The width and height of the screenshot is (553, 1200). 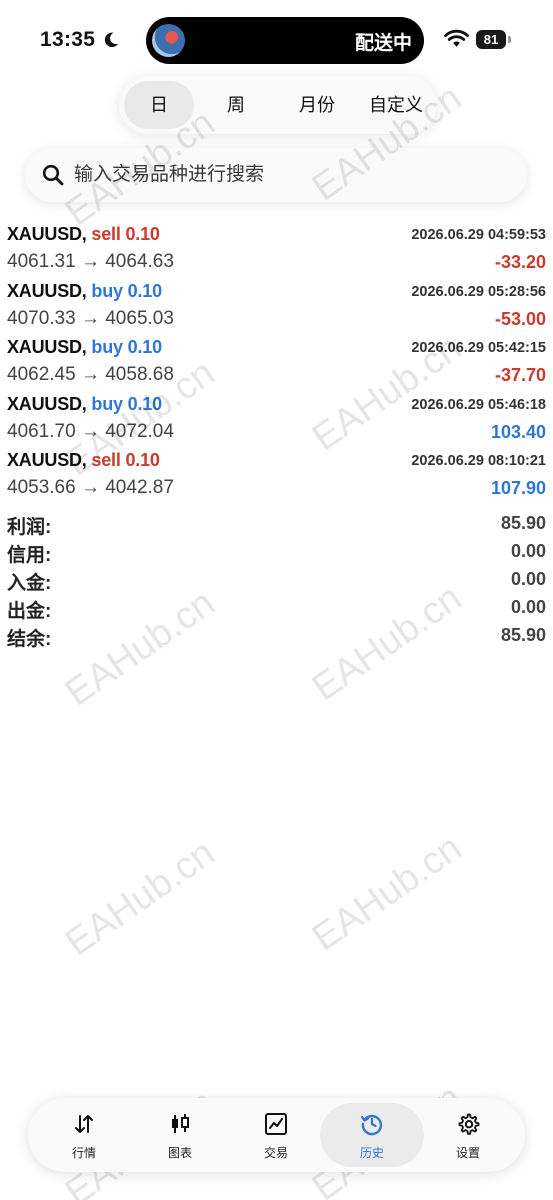 I want to click on trade-profit: 103.40, so click(x=518, y=431).